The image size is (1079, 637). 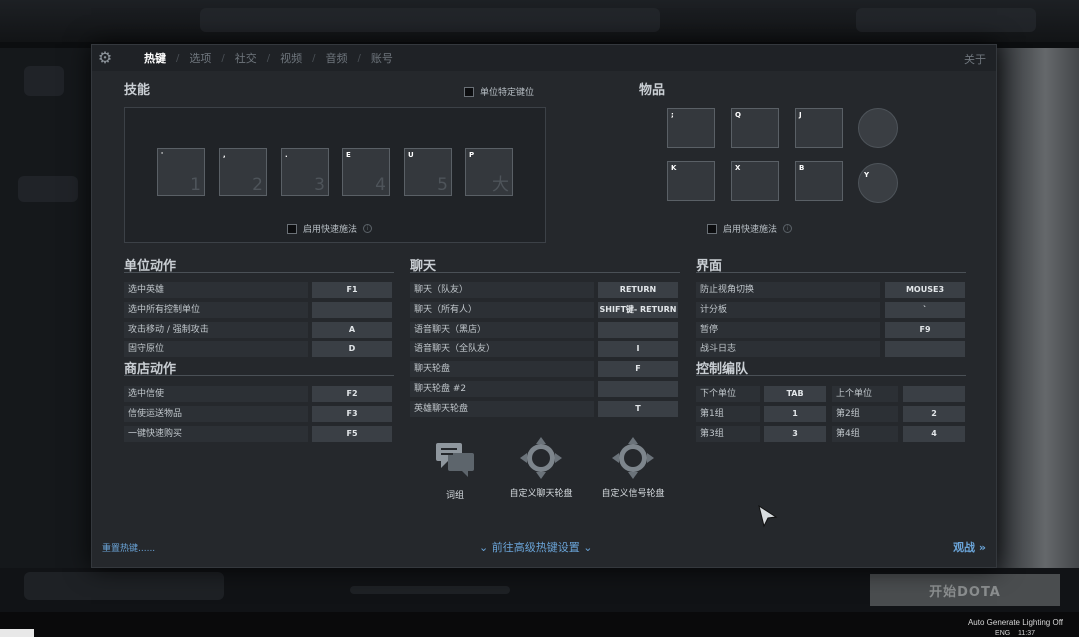 What do you see at coordinates (200, 58) in the screenshot?
I see `tab-options: 选项` at bounding box center [200, 58].